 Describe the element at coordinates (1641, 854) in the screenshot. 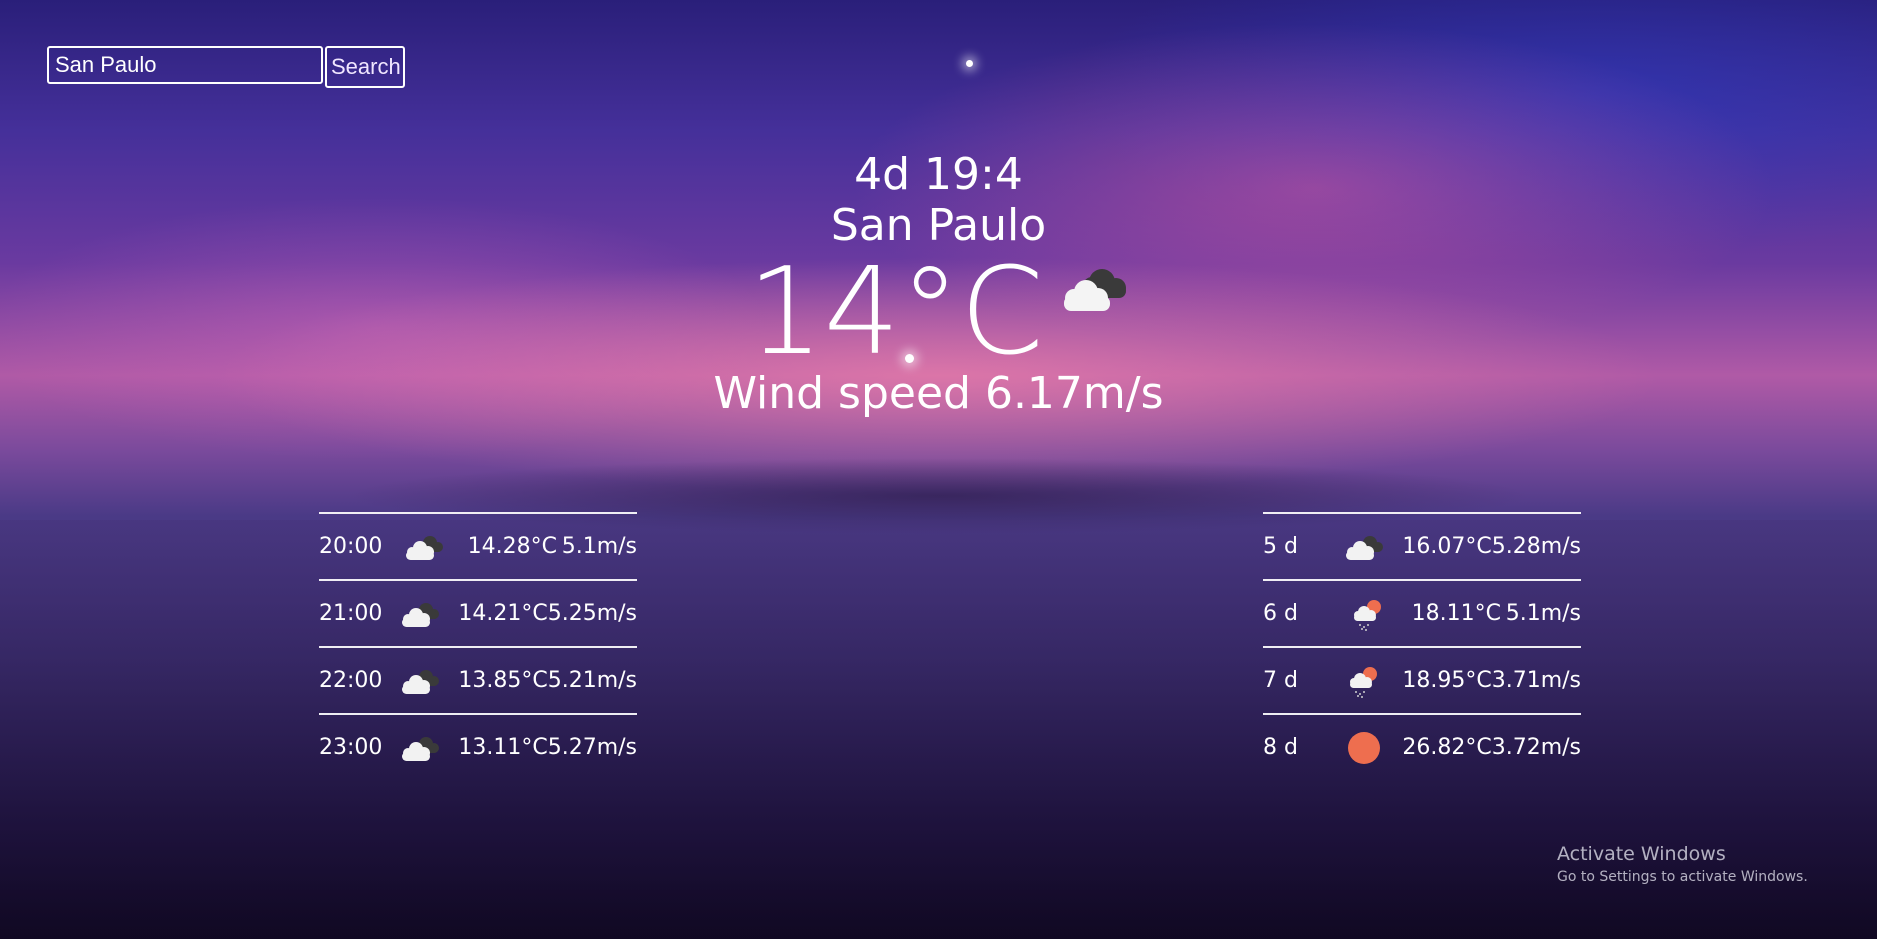

I see `watermark-title: Activate Windows` at that location.